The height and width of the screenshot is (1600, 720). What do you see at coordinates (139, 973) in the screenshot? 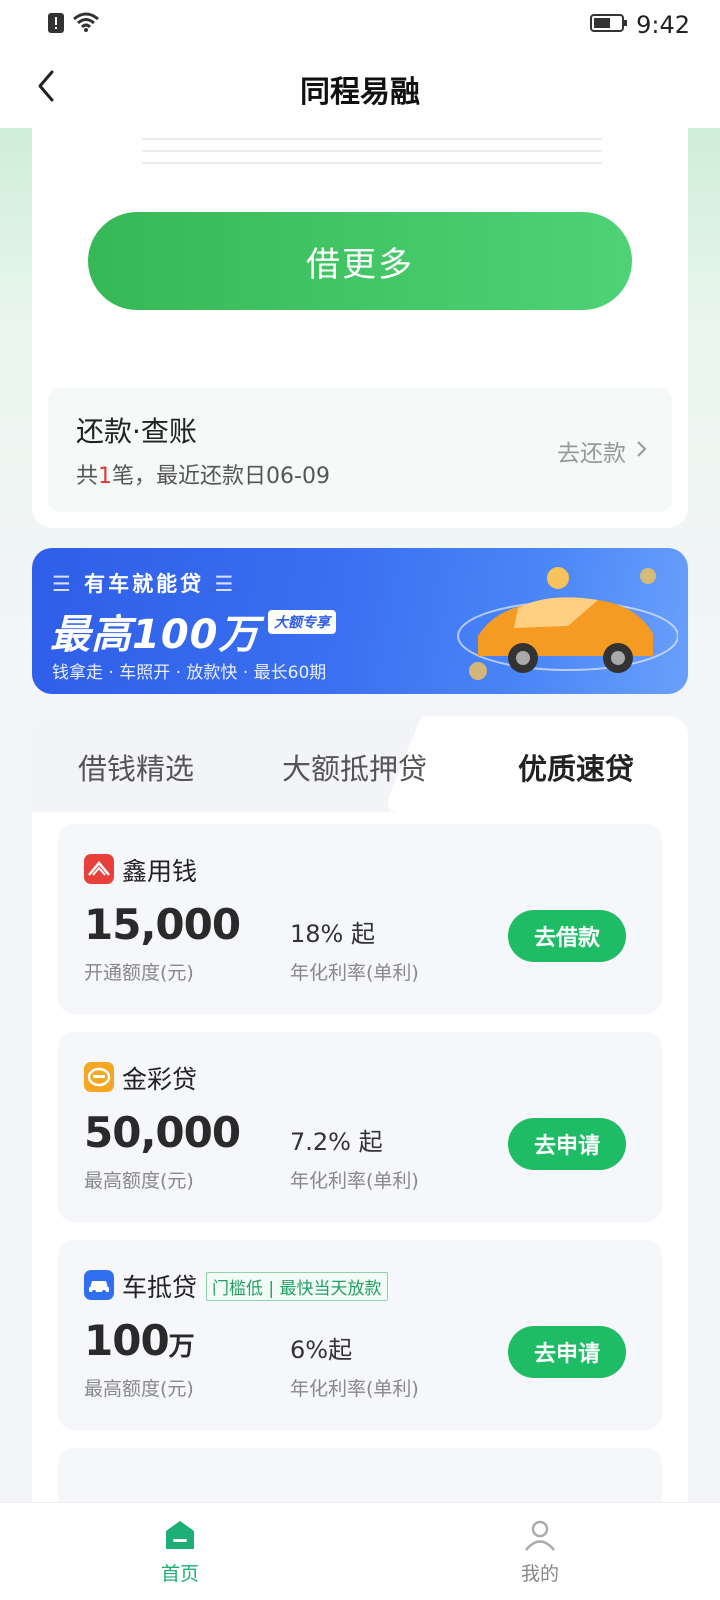
I see `product-amount-label: 开通额度(元)` at bounding box center [139, 973].